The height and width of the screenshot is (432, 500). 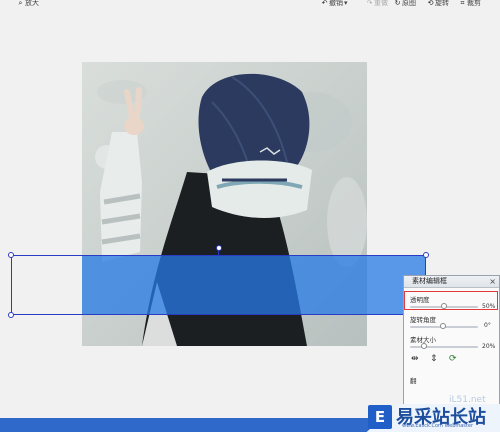 What do you see at coordinates (20, 3) in the screenshot?
I see `magnifier-icon: ⌕` at bounding box center [20, 3].